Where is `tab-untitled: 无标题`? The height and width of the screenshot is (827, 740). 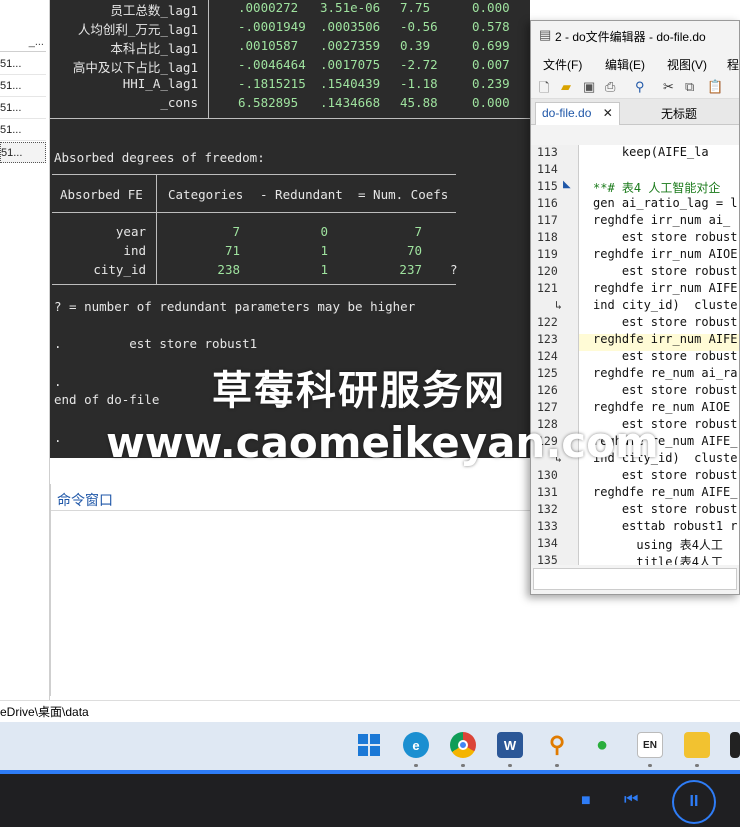
tab-untitled: 无标题 is located at coordinates (679, 113).